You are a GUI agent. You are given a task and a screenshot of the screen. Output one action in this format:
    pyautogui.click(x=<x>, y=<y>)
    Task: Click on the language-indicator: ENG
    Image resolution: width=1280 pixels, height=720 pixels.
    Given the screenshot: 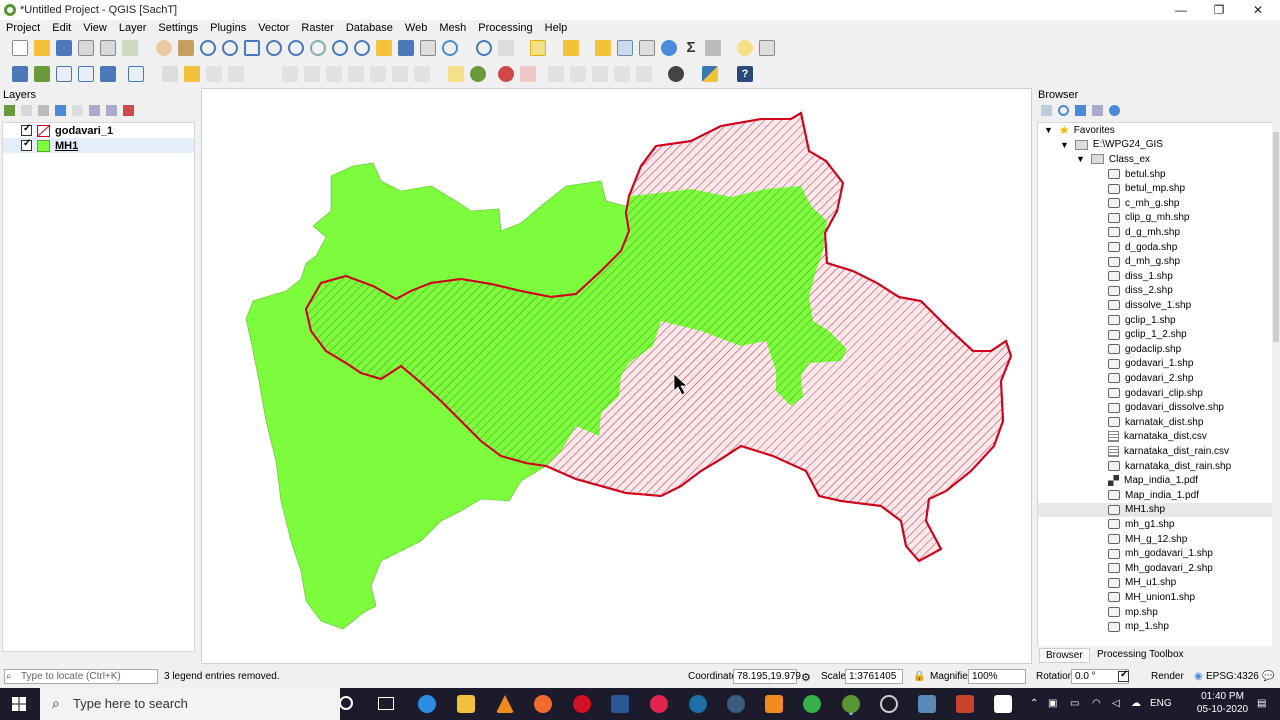 What is the action you would take?
    pyautogui.click(x=1161, y=703)
    